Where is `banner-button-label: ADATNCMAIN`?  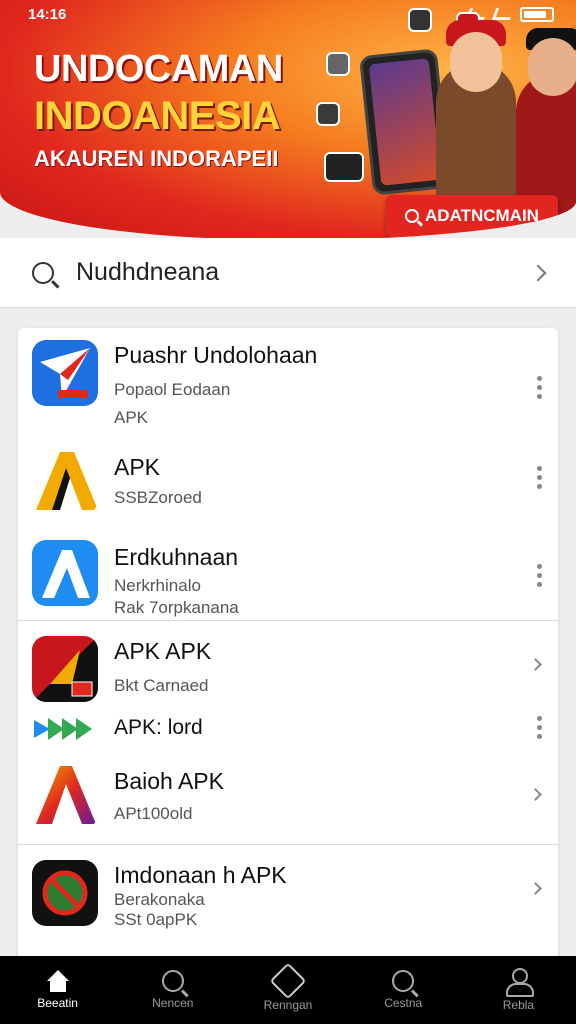 banner-button-label: ADATNCMAIN is located at coordinates (482, 215).